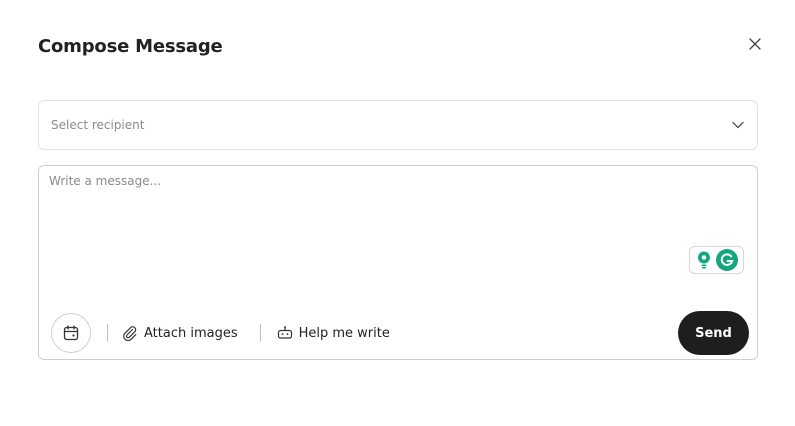 Image resolution: width=795 pixels, height=426 pixels. Describe the element at coordinates (285, 333) in the screenshot. I see `robot-icon` at that location.